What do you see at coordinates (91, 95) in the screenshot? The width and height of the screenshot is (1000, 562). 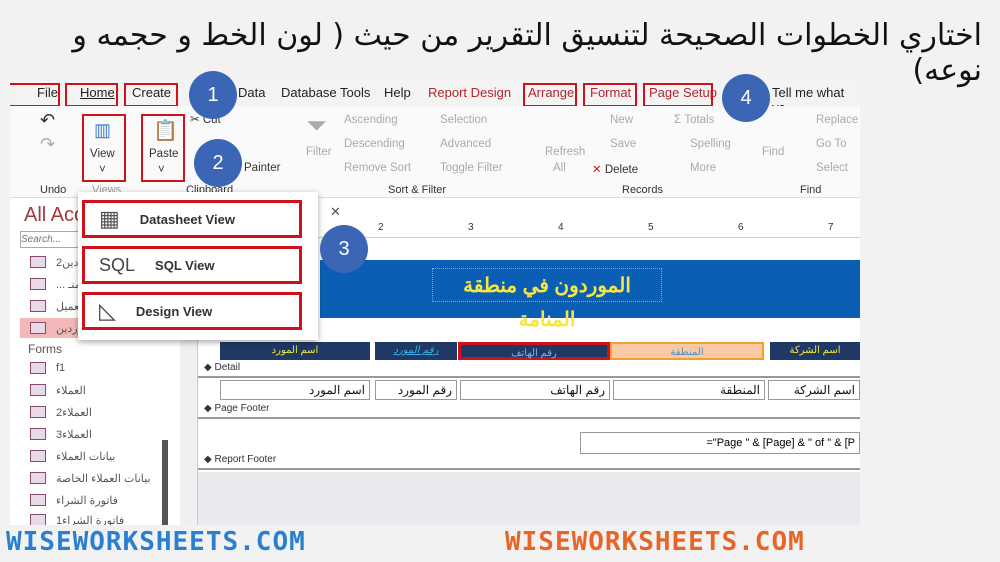 I see `highlight-home` at bounding box center [91, 95].